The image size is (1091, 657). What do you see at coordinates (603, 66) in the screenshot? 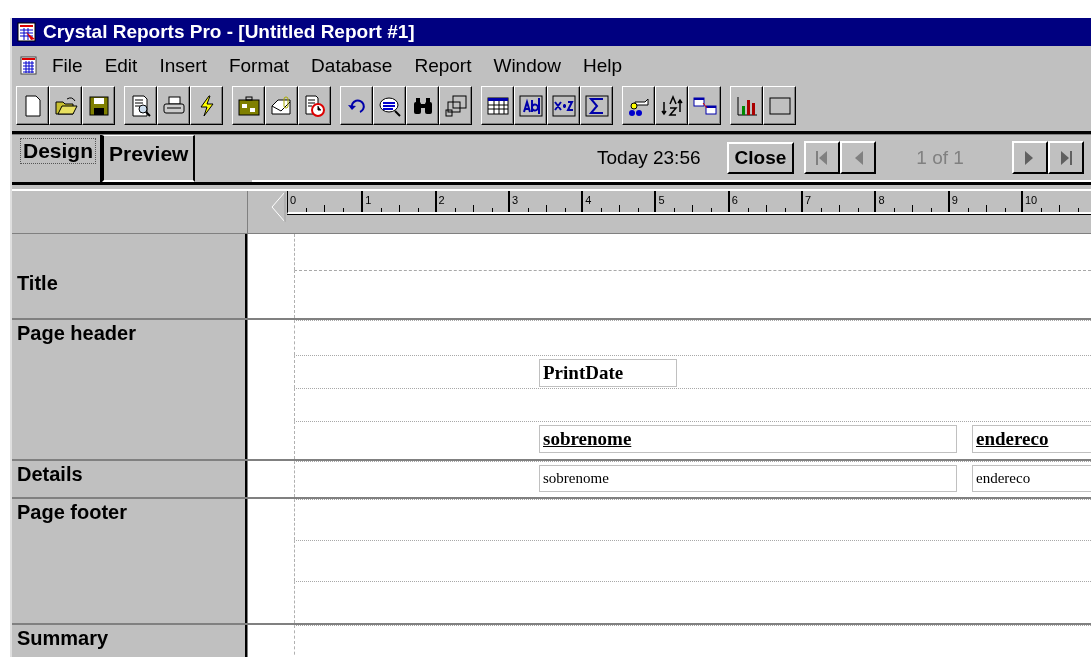
I see `menu-item: Help` at bounding box center [603, 66].